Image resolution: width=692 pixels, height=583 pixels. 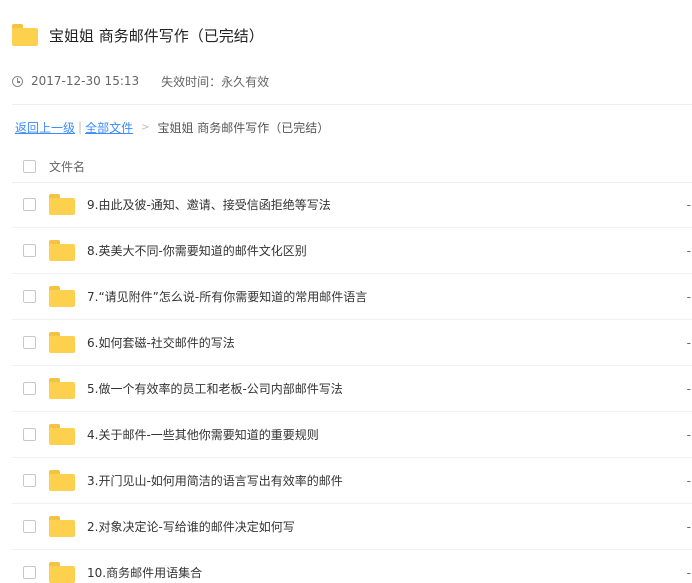 I want to click on table-row: 9.由此及彼-通知、邀请、接受信函拒绝等写法 -, so click(x=352, y=205).